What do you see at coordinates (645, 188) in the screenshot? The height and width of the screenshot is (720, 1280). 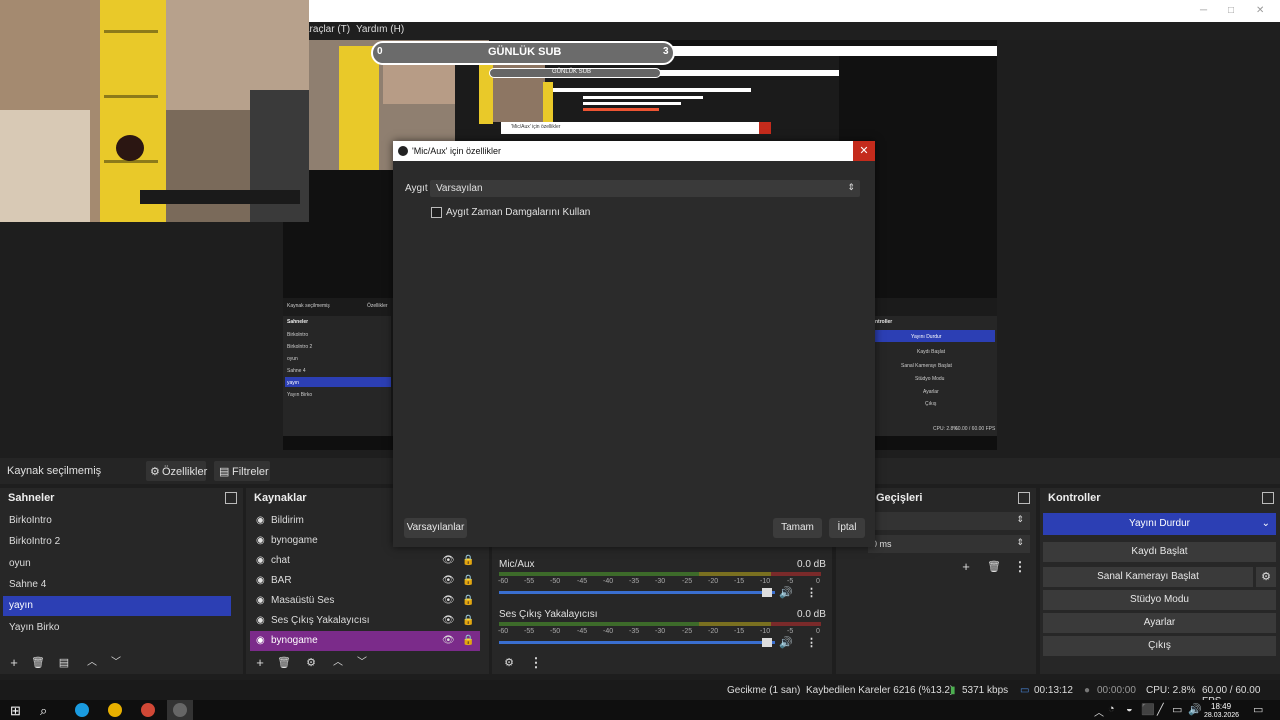 I see `device-select: Varsayılan ⇕` at bounding box center [645, 188].